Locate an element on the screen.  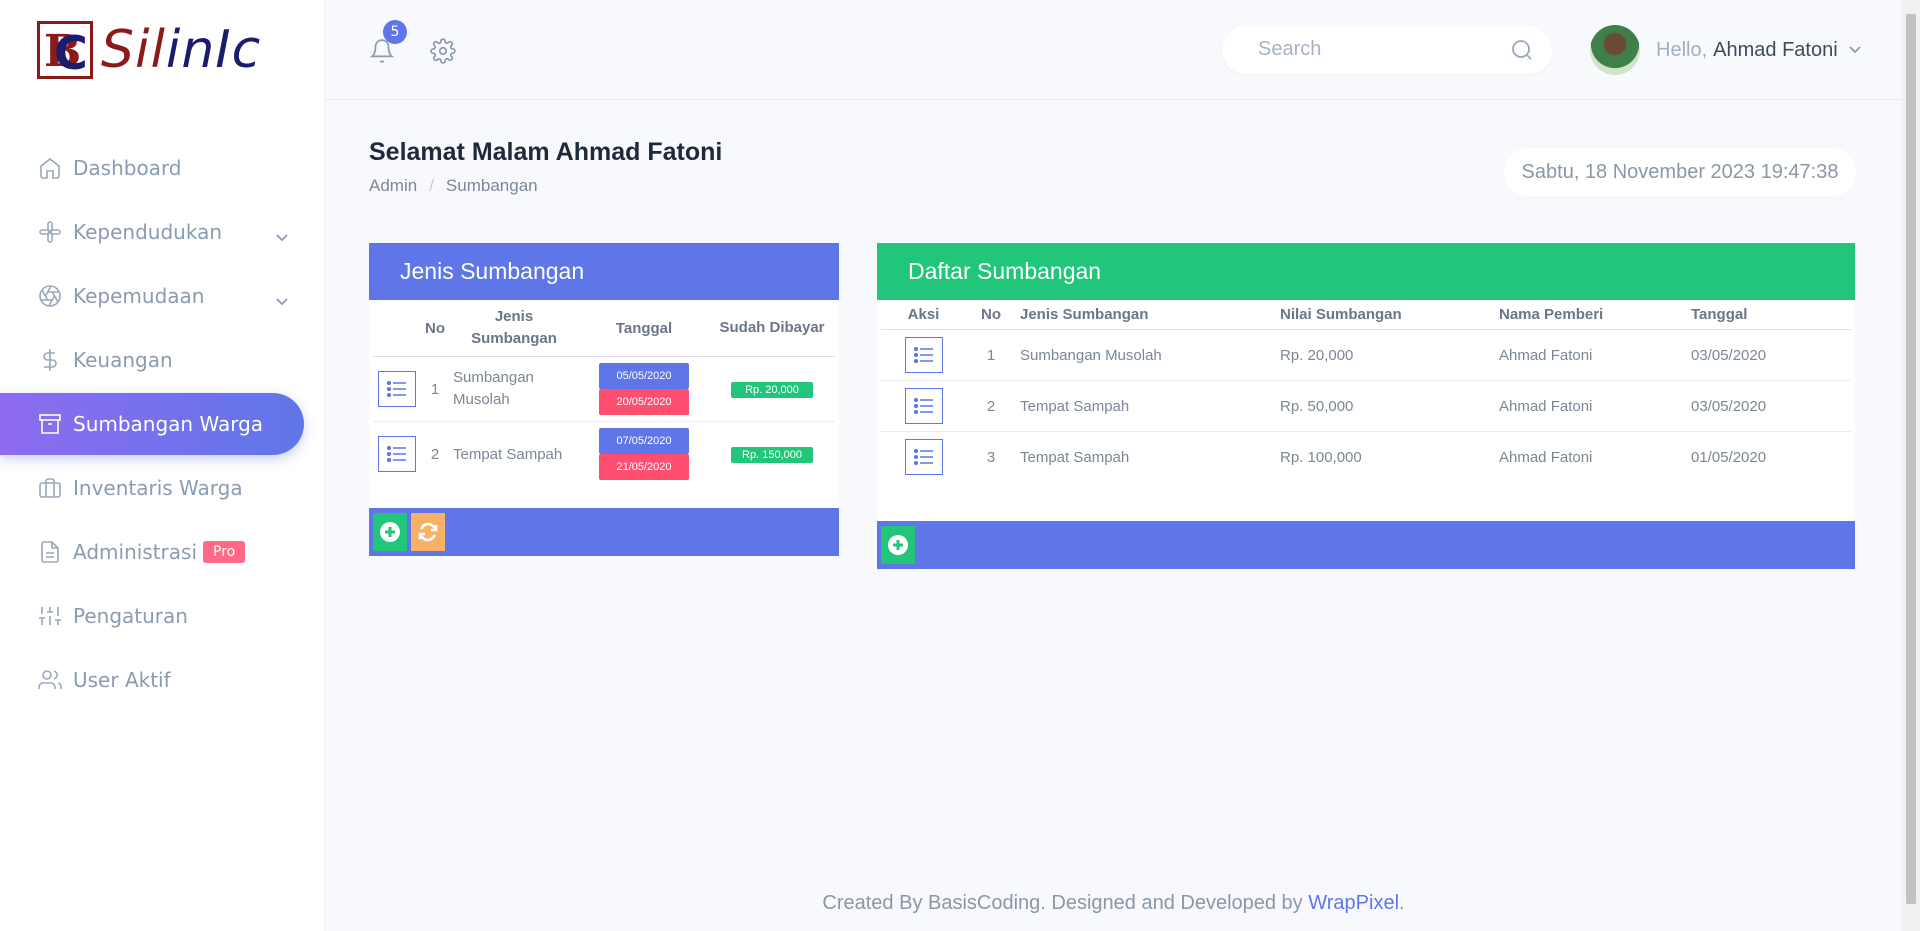
refresh-button is located at coordinates (428, 532).